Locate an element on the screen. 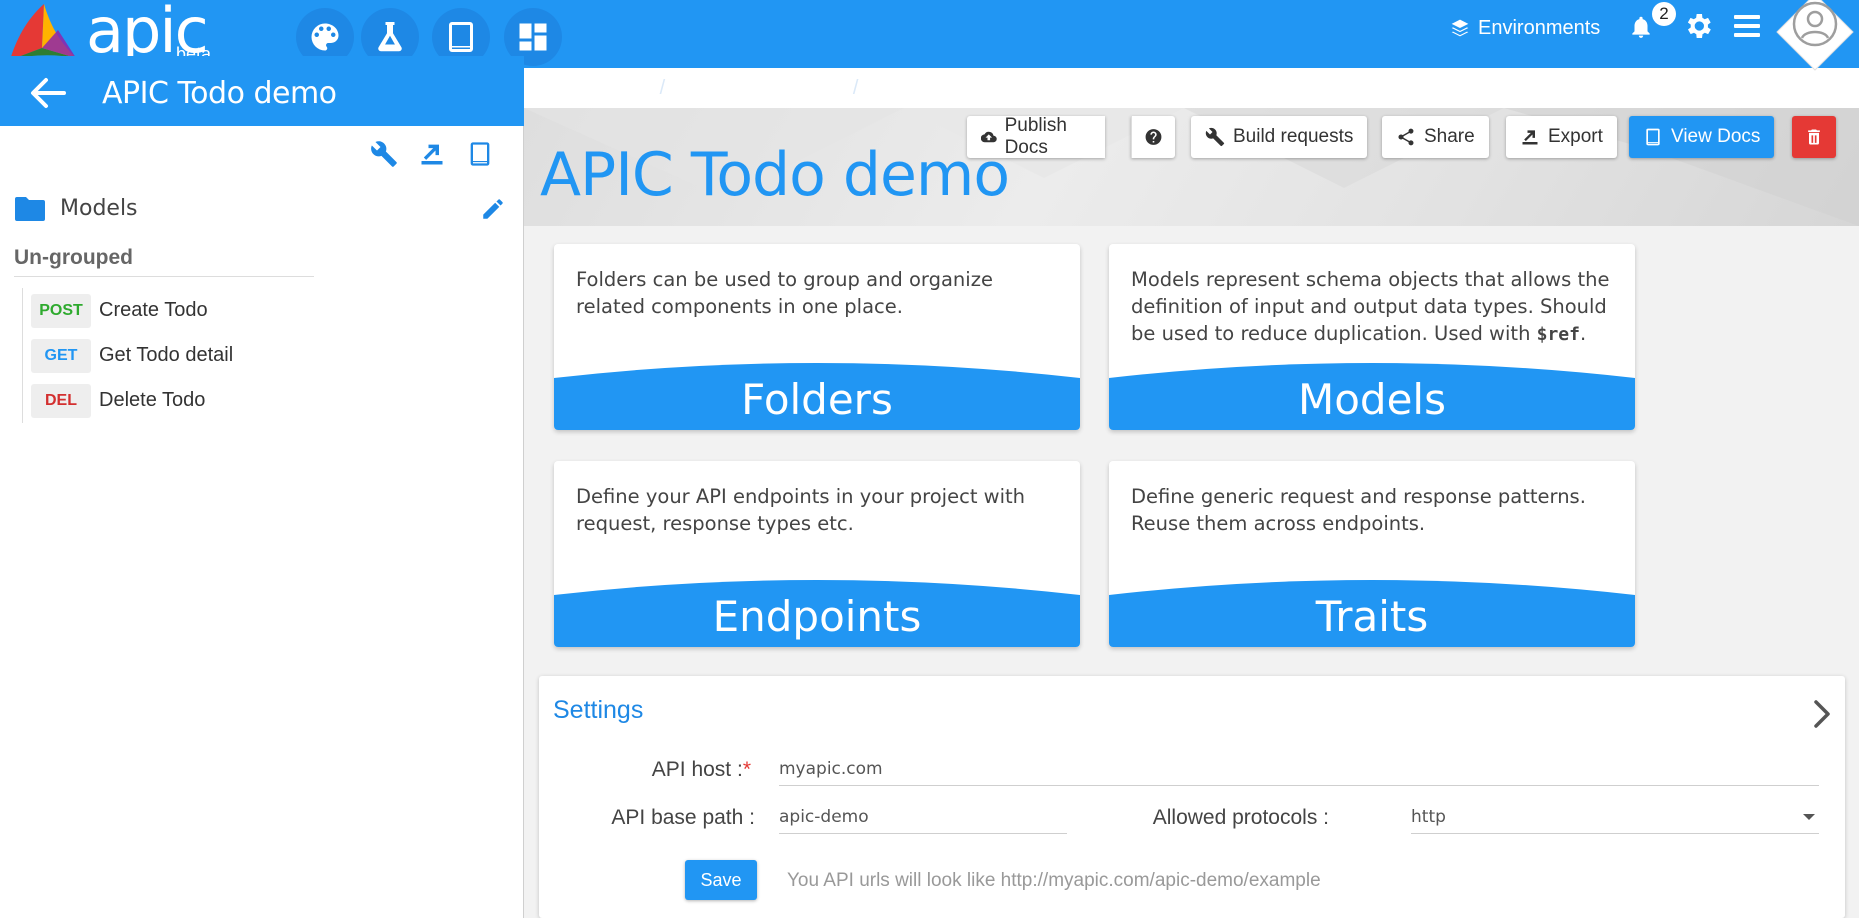 This screenshot has height=918, width=1859. arrow-left-icon is located at coordinates (48, 93).